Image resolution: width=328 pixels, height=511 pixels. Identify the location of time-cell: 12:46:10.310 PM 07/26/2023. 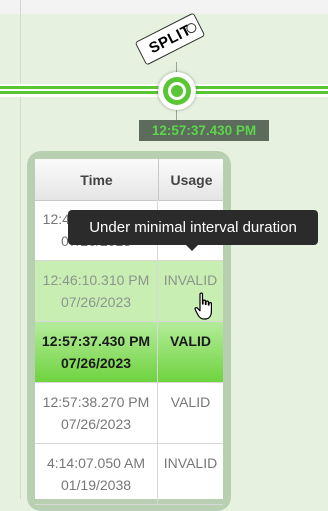
(96, 291).